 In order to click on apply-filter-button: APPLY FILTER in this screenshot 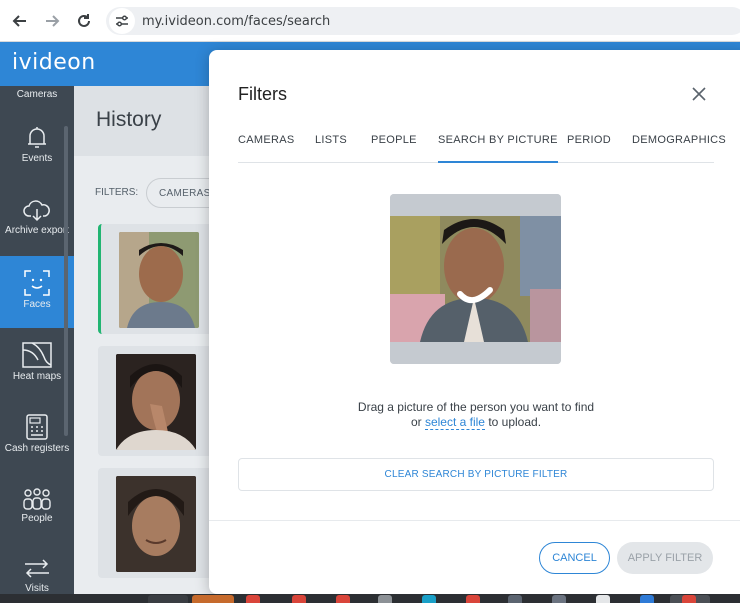, I will do `click(665, 558)`.